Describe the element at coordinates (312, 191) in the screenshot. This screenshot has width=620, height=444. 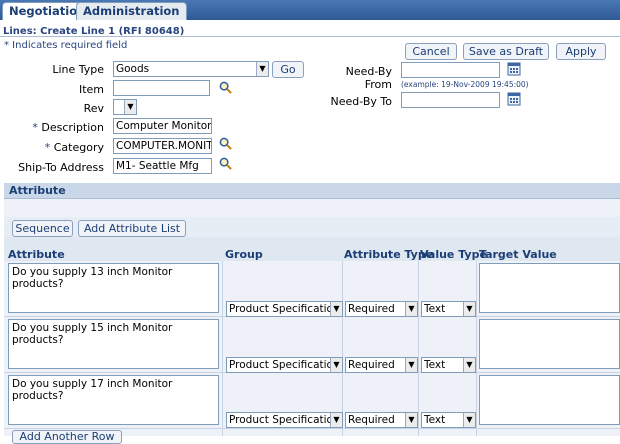
I see `attribute-section-header: Attribute` at that location.